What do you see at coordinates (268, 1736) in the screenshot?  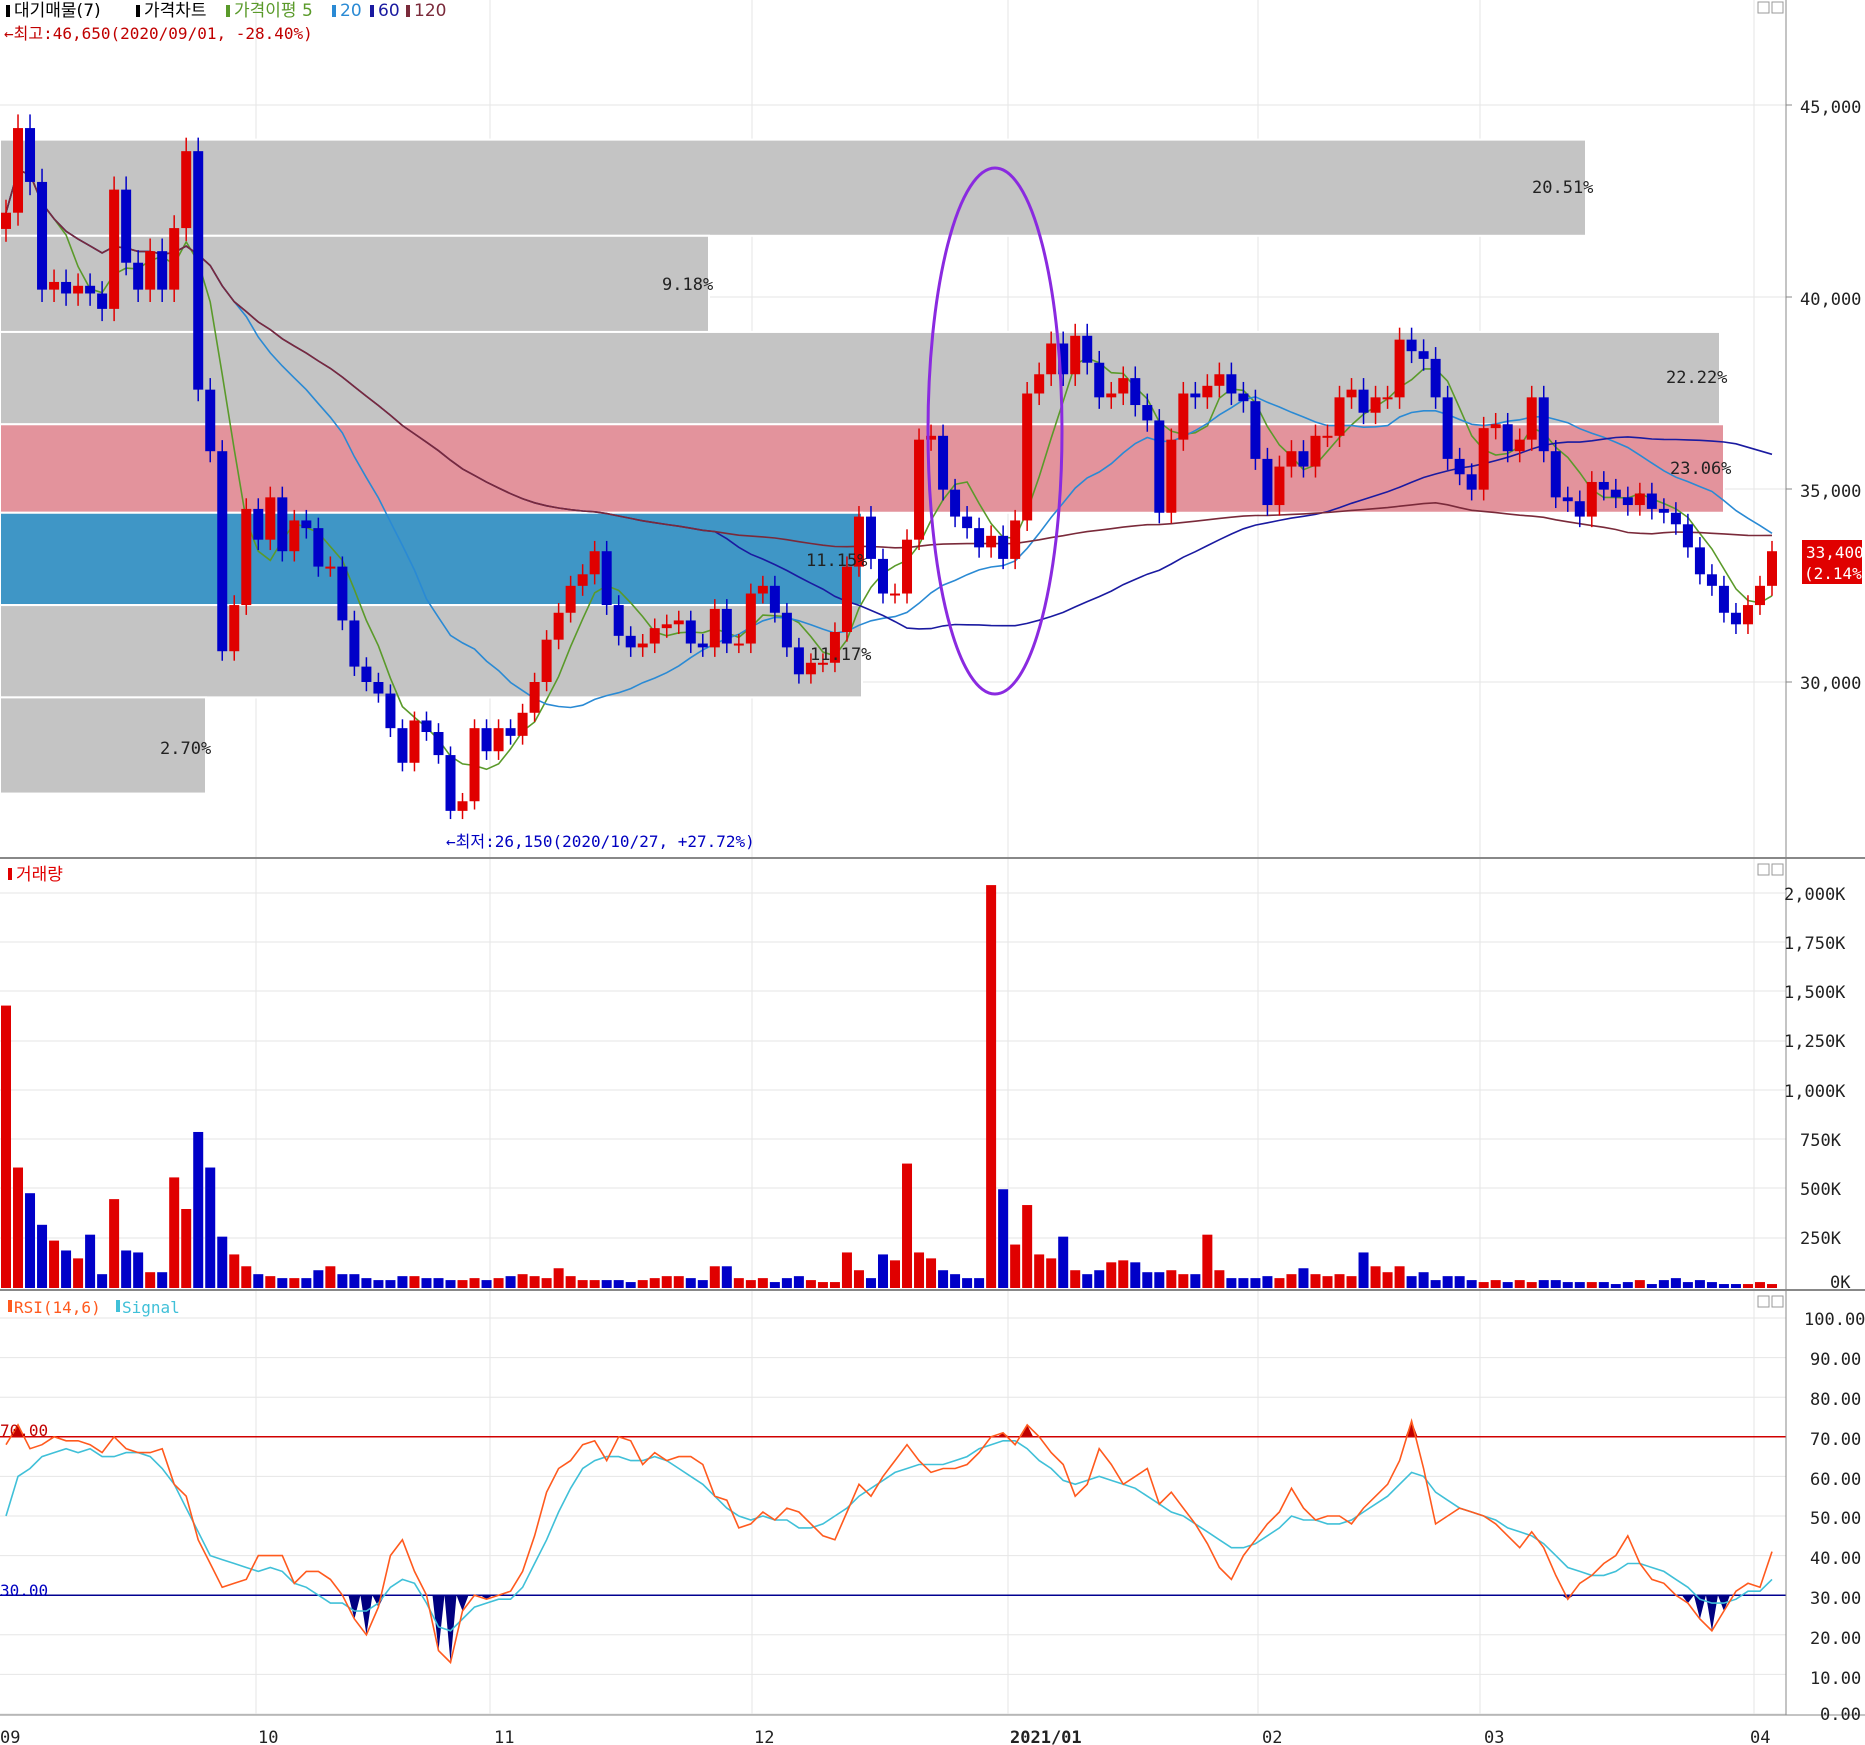 I see `x-label-10: 10` at bounding box center [268, 1736].